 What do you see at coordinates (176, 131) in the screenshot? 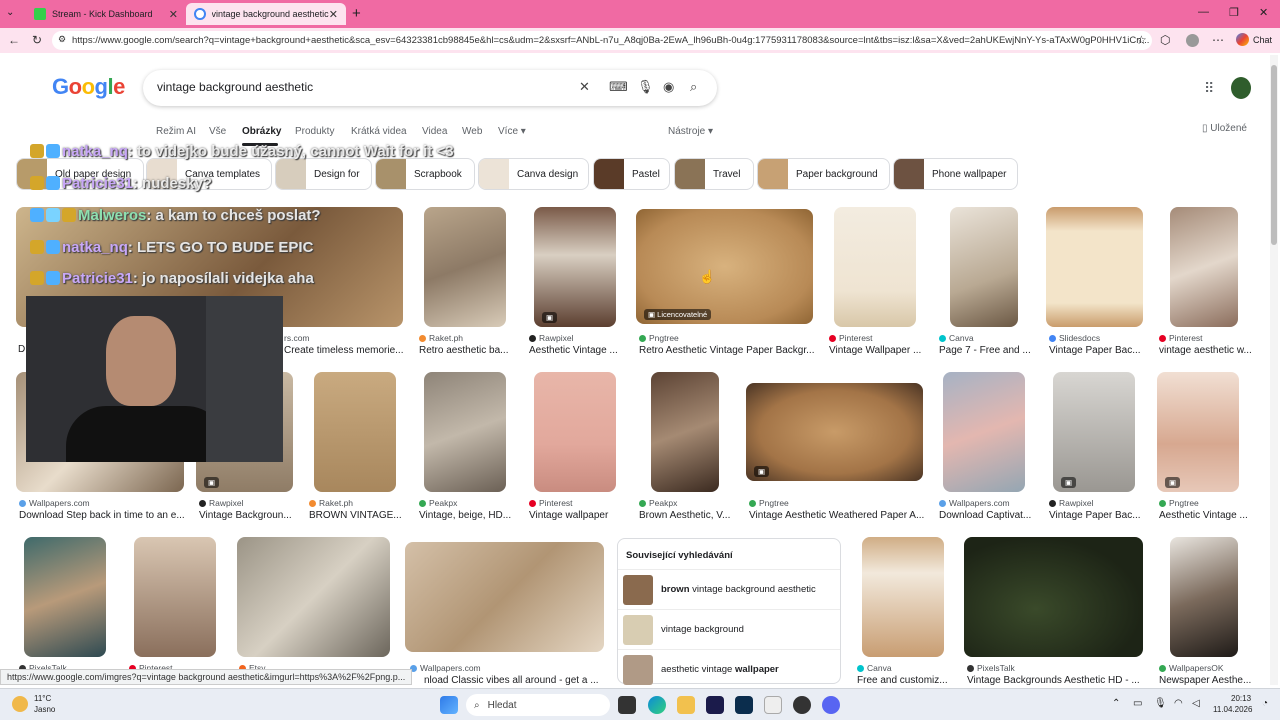
I see `tab-ai-mode: Režim AI` at bounding box center [176, 131].